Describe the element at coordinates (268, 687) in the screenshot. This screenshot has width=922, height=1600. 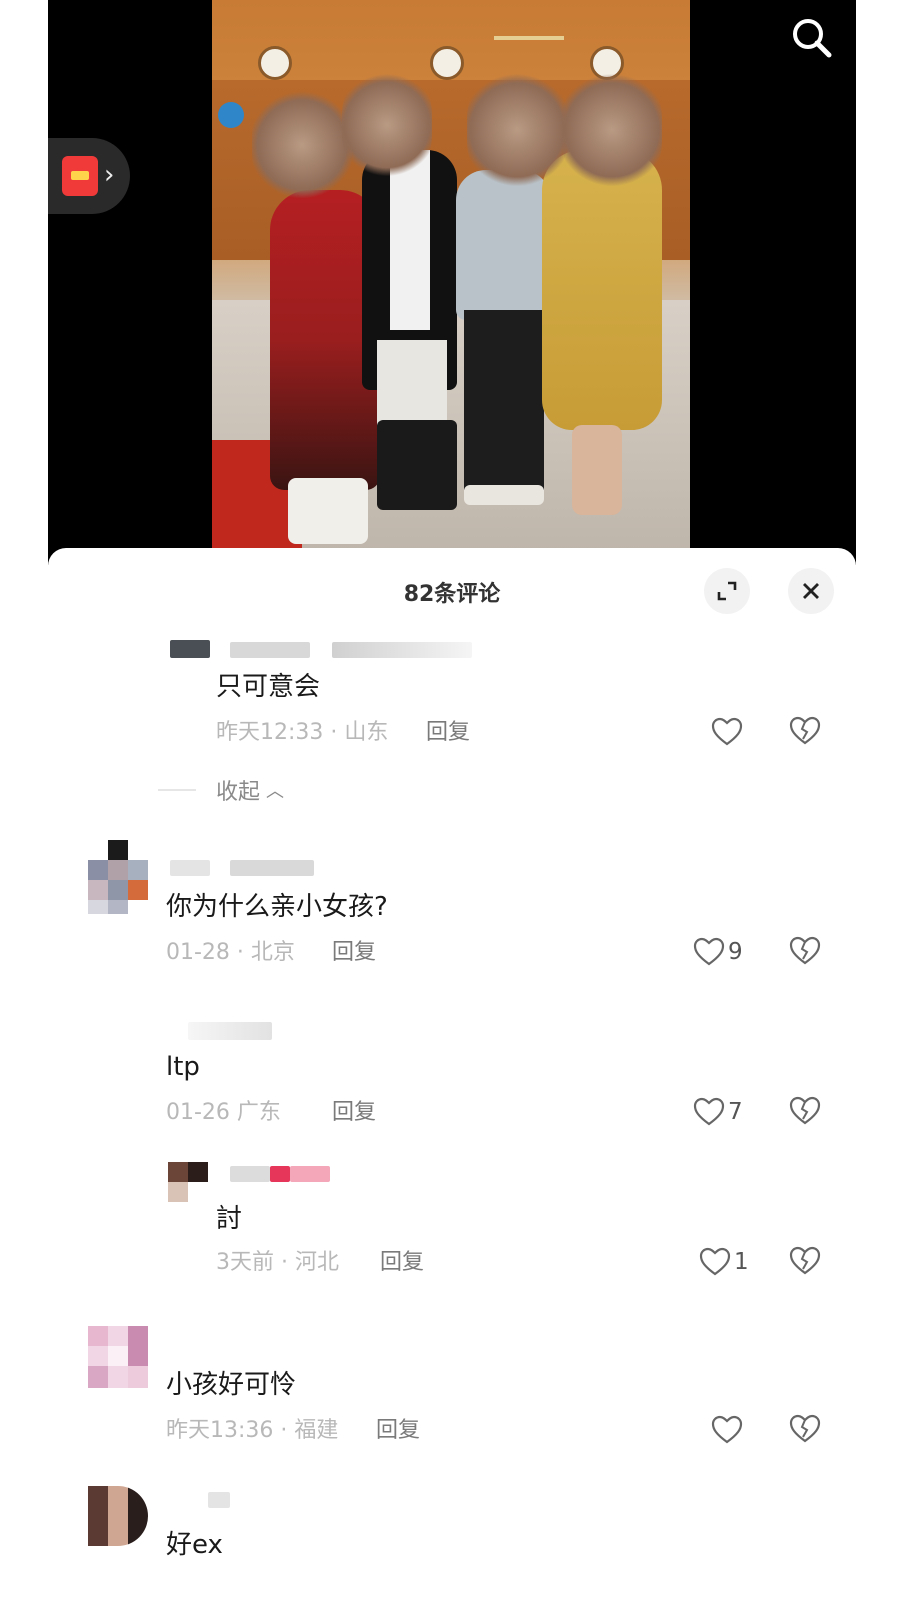
I see `comment-text: 只可意会` at that location.